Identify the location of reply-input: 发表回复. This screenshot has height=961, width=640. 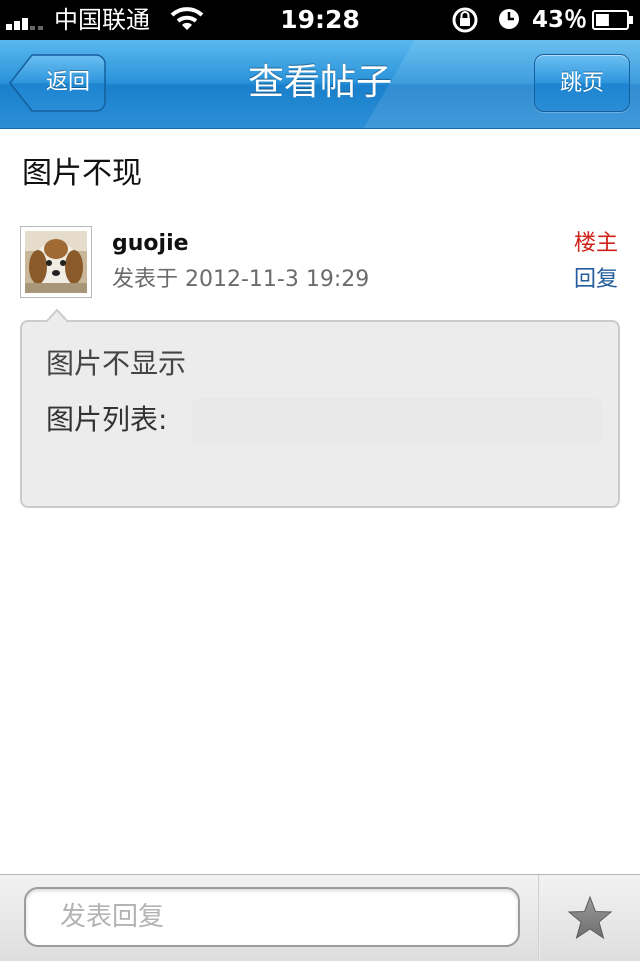
(272, 917).